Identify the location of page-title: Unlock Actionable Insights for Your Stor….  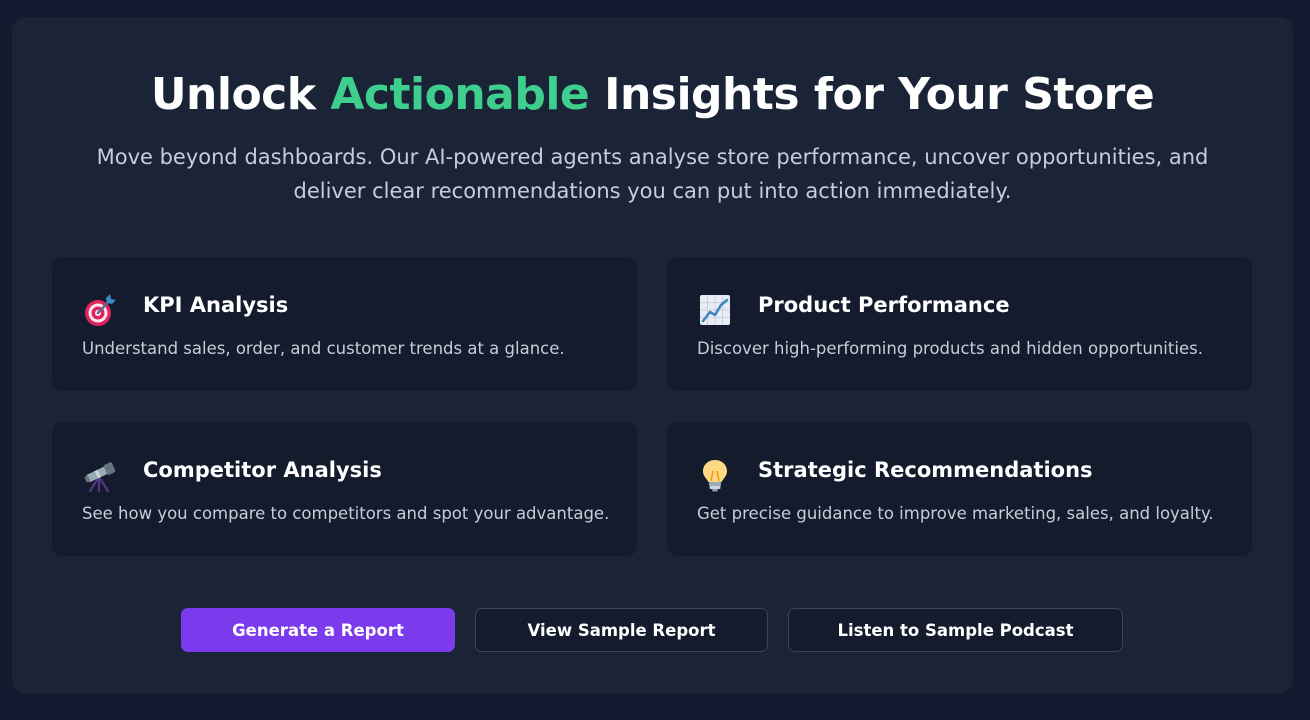
(652, 94).